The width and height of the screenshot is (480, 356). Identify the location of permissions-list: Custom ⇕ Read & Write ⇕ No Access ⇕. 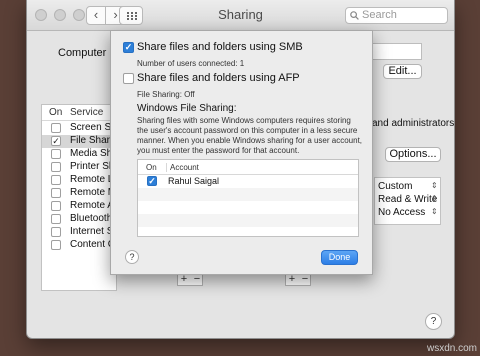
(407, 201).